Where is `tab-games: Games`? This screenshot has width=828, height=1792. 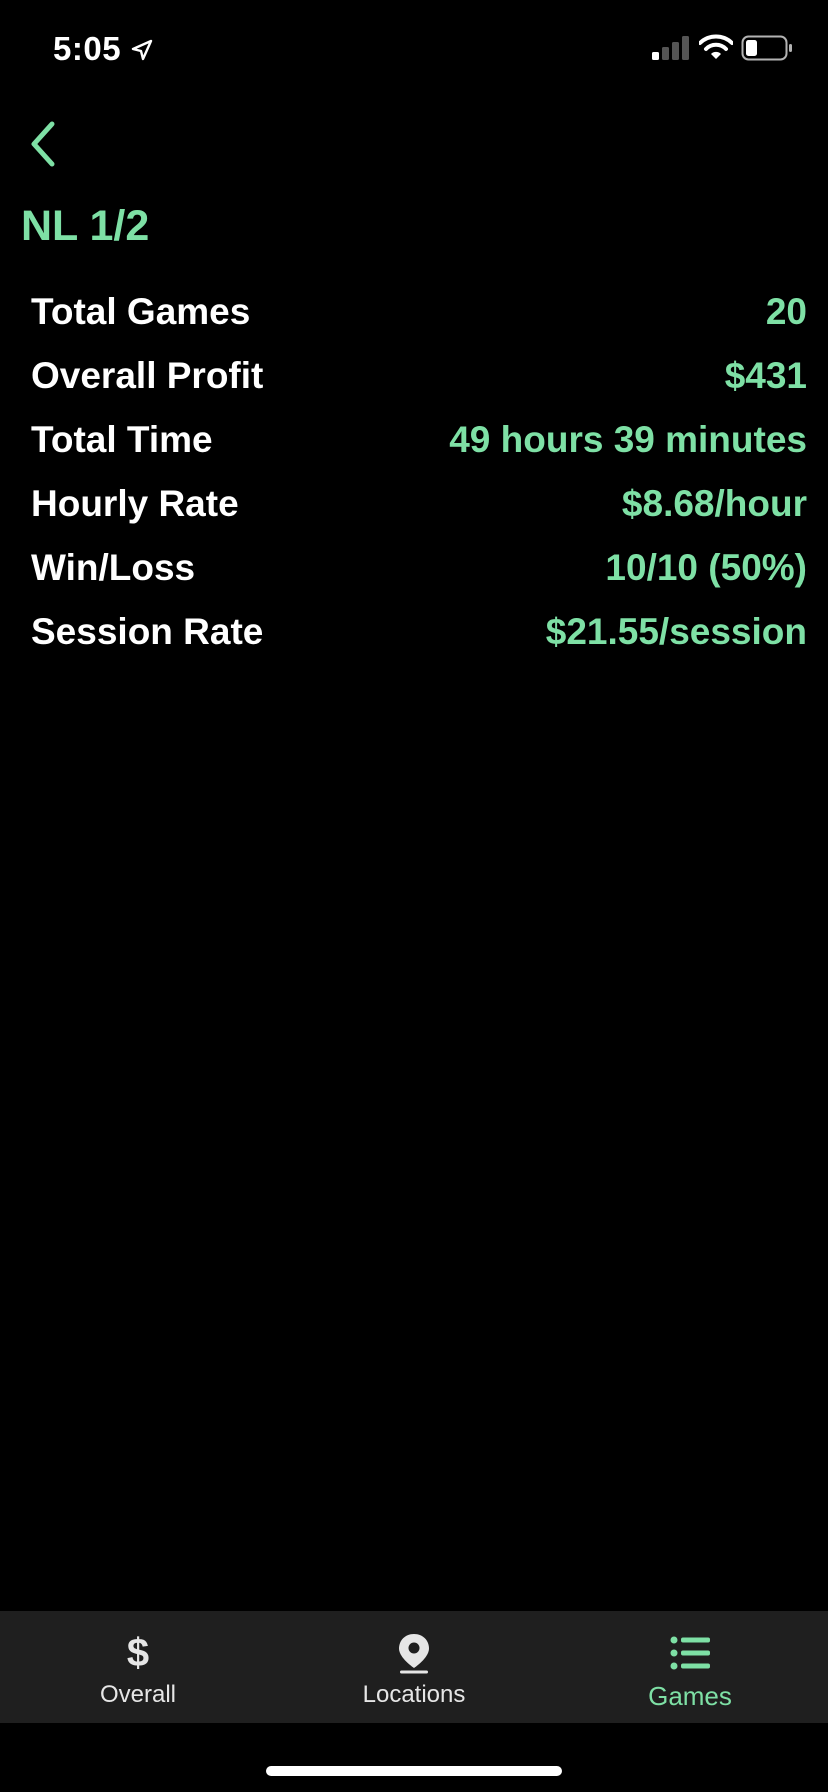 tab-games: Games is located at coordinates (690, 1667).